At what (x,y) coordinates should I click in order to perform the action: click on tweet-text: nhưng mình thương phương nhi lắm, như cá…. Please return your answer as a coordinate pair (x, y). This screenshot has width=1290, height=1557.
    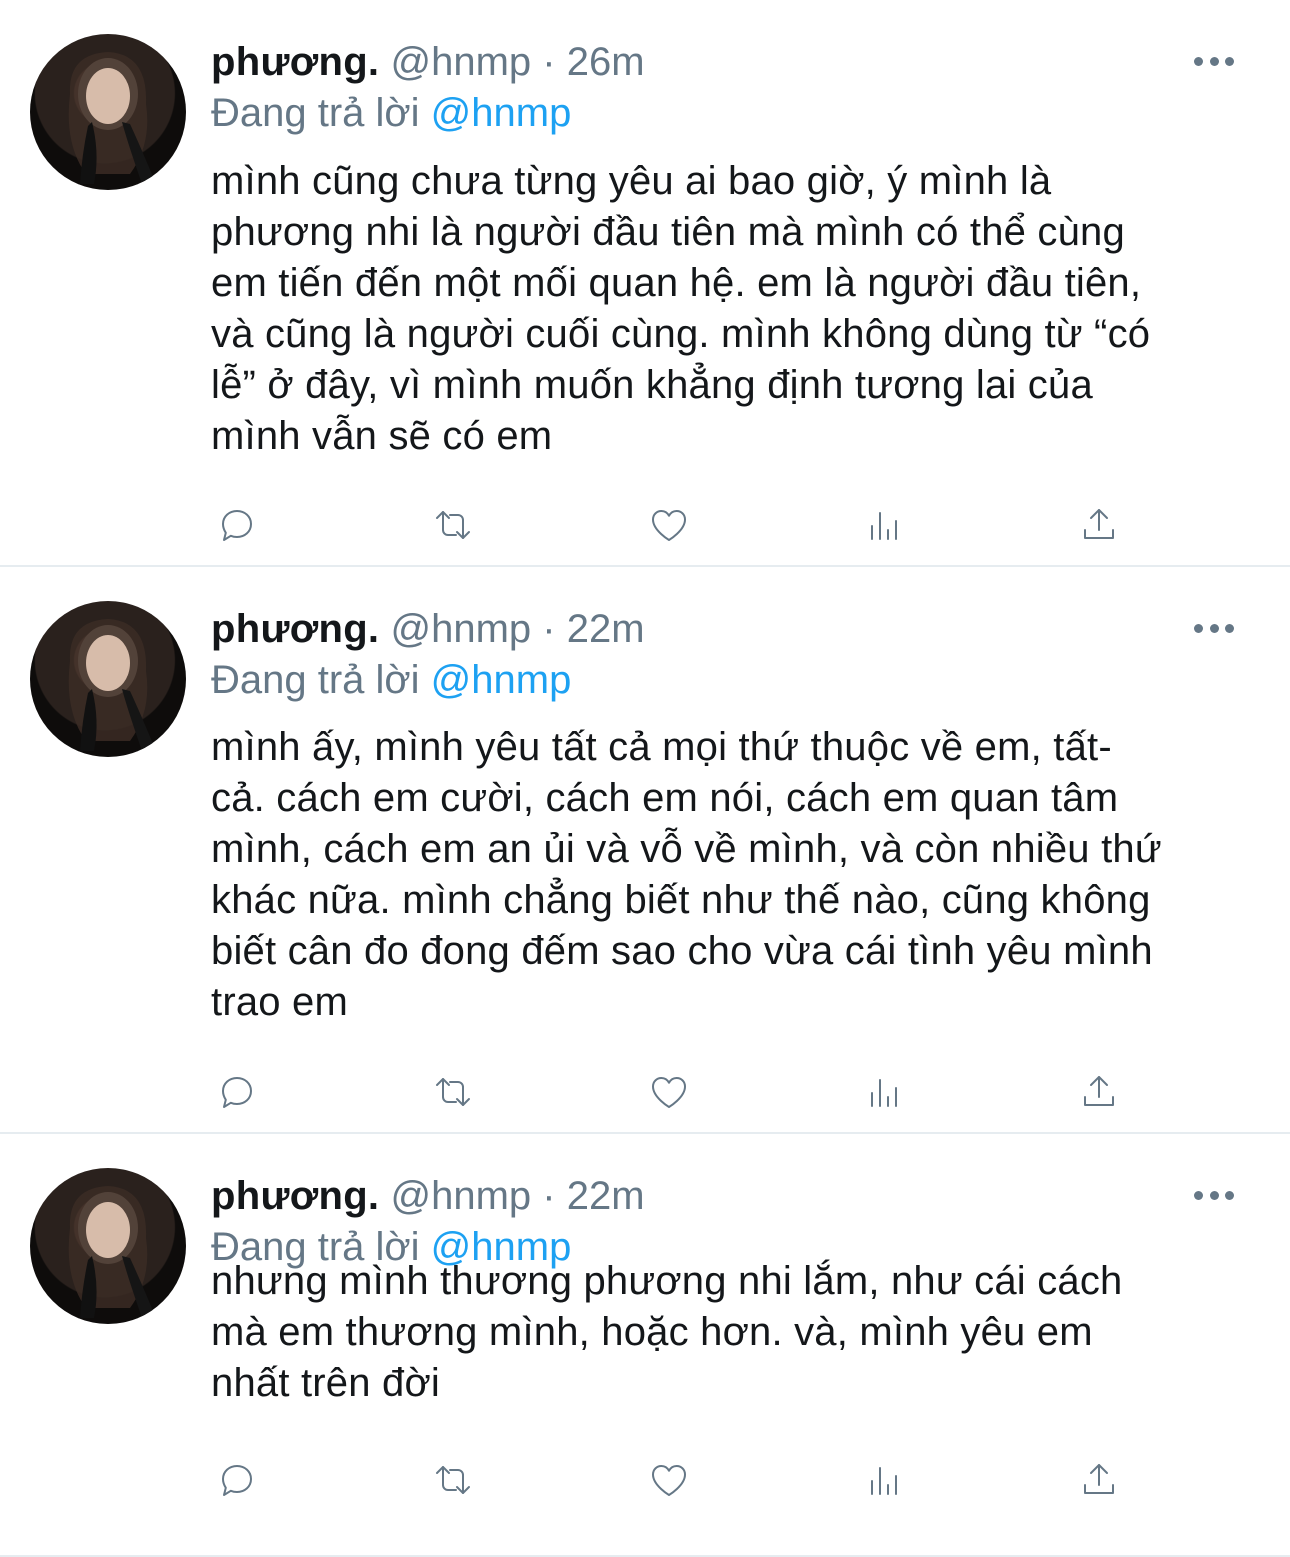
    Looking at the image, I should click on (667, 1332).